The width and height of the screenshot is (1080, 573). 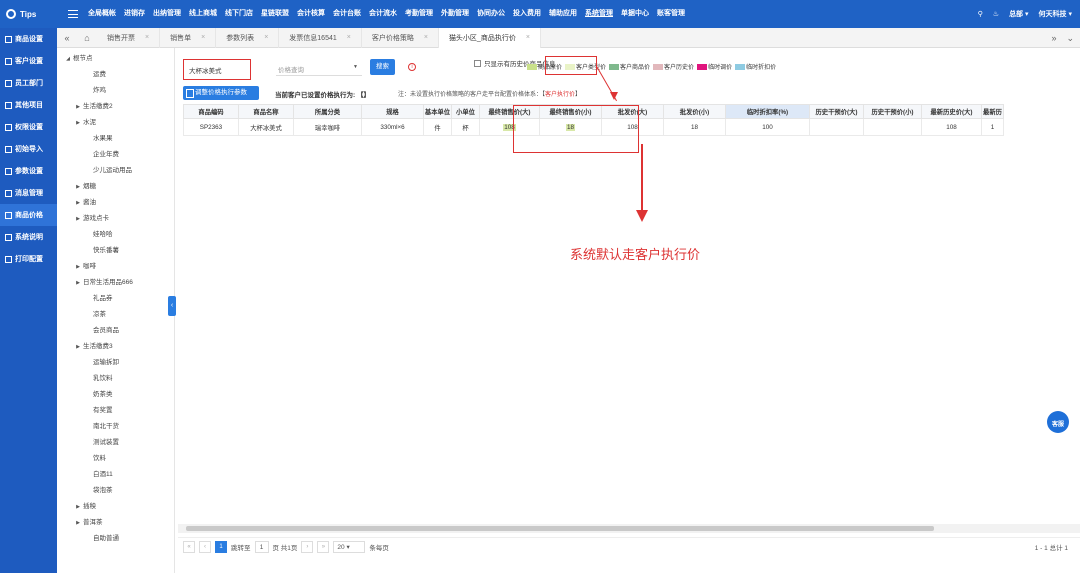 What do you see at coordinates (327, 111) in the screenshot?
I see `column-header: 所属分类` at bounding box center [327, 111].